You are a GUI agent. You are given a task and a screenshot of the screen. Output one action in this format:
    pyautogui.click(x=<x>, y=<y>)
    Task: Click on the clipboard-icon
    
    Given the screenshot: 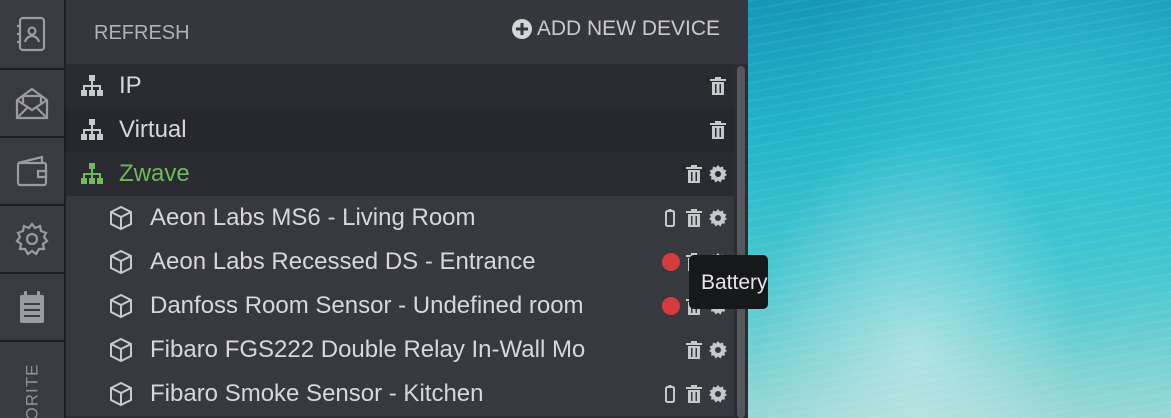 What is the action you would take?
    pyautogui.click(x=32, y=307)
    